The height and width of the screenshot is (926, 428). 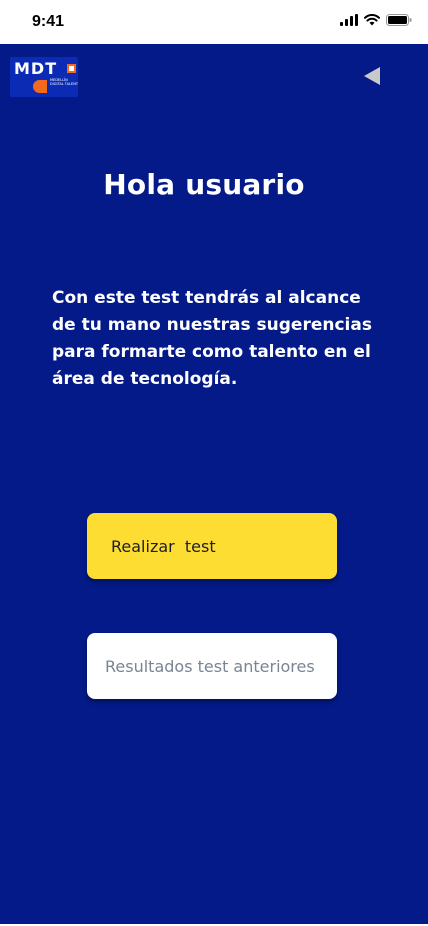 What do you see at coordinates (36, 68) in the screenshot?
I see `logo-text: MDT` at bounding box center [36, 68].